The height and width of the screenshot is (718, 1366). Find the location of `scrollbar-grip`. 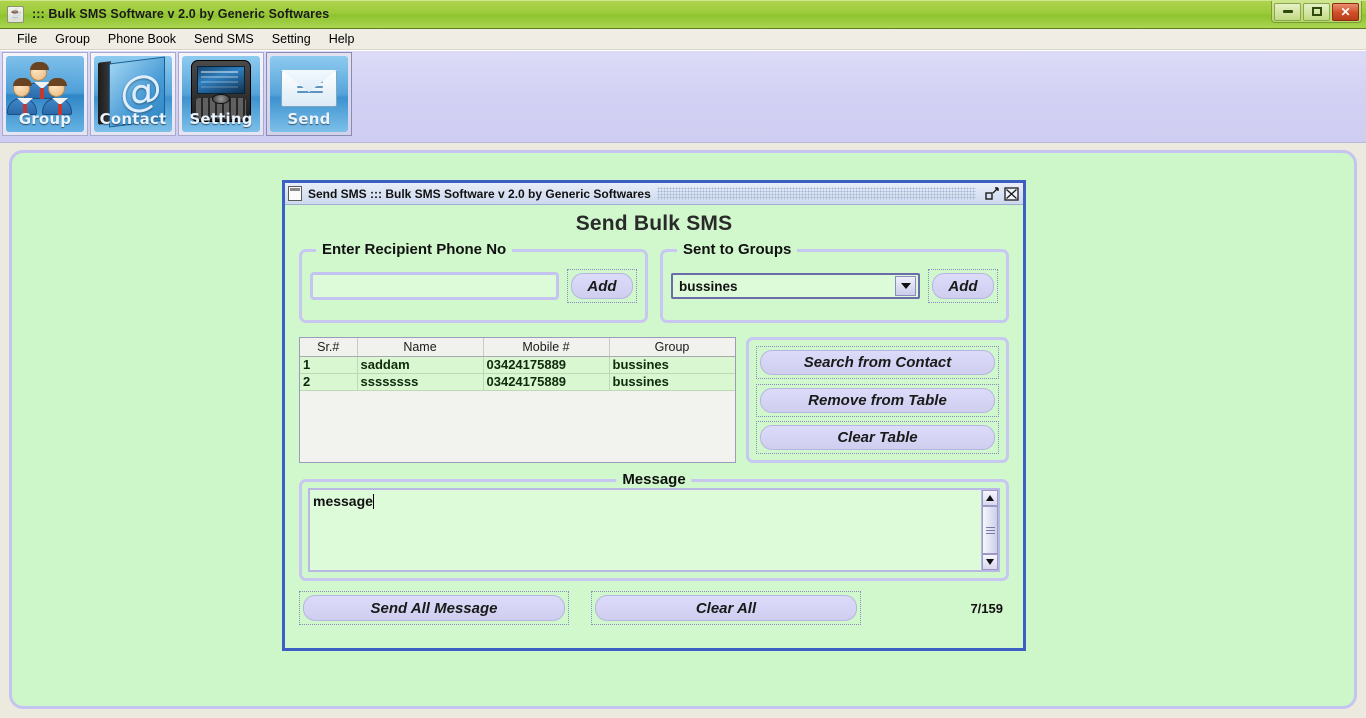

scrollbar-grip is located at coordinates (990, 530).